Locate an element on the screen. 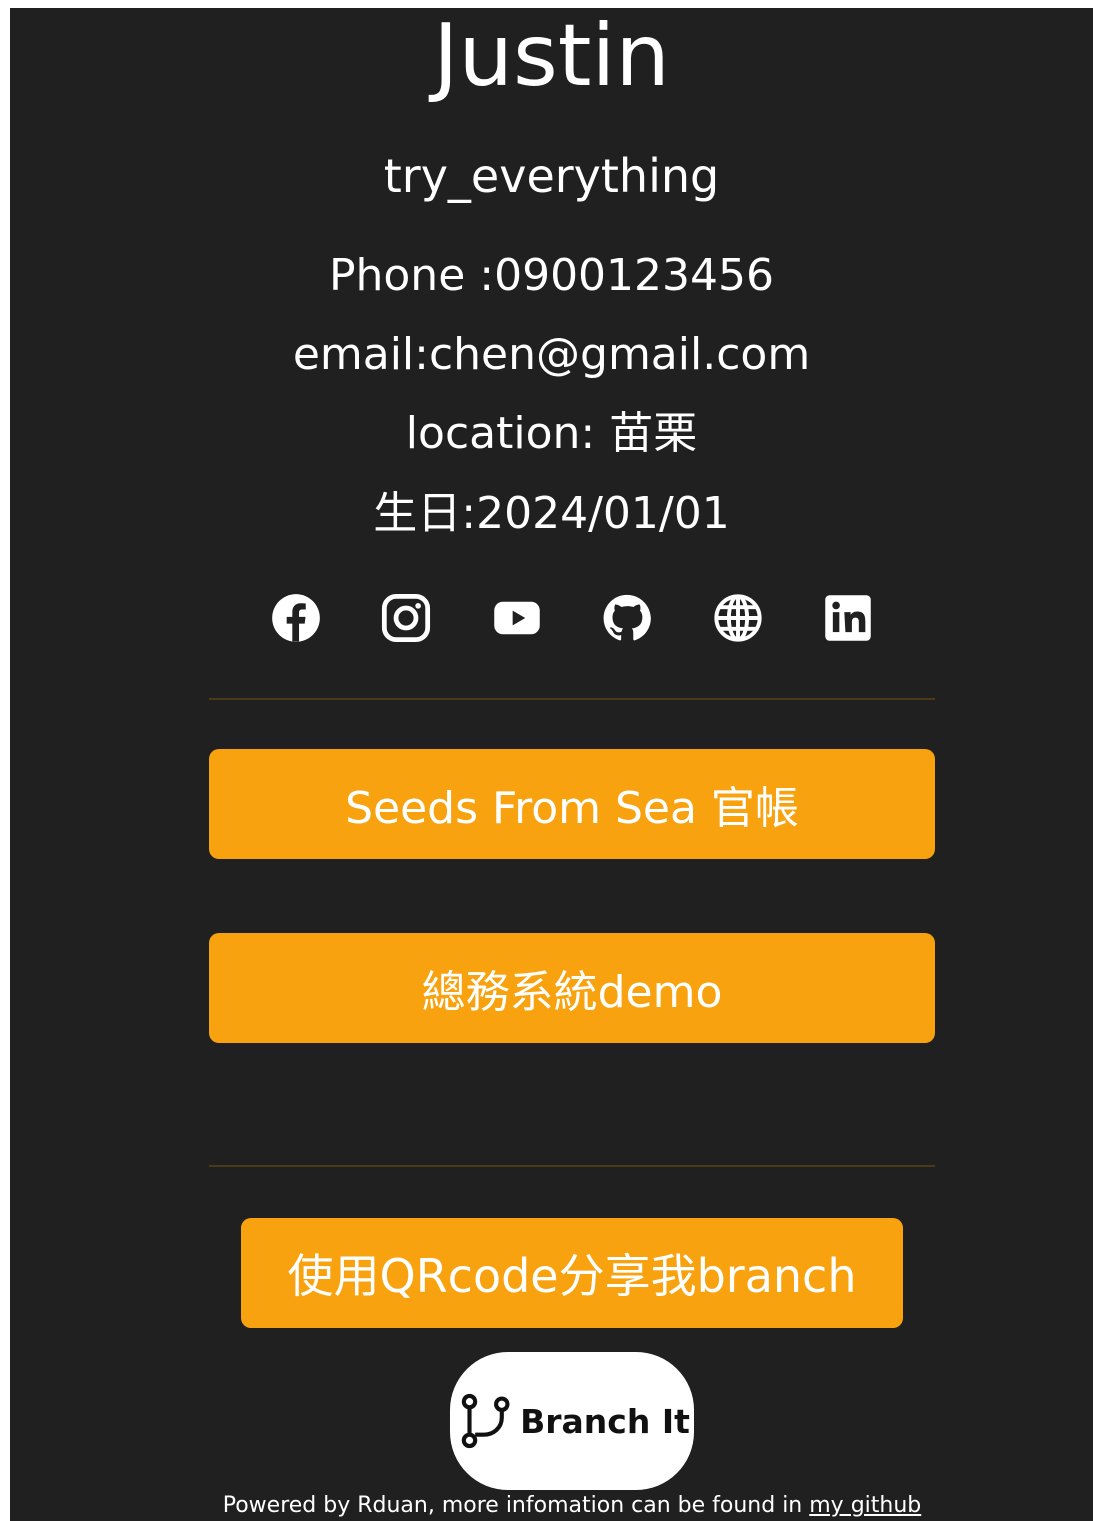 The width and height of the screenshot is (1093, 1521). facebook-icon is located at coordinates (296, 618).